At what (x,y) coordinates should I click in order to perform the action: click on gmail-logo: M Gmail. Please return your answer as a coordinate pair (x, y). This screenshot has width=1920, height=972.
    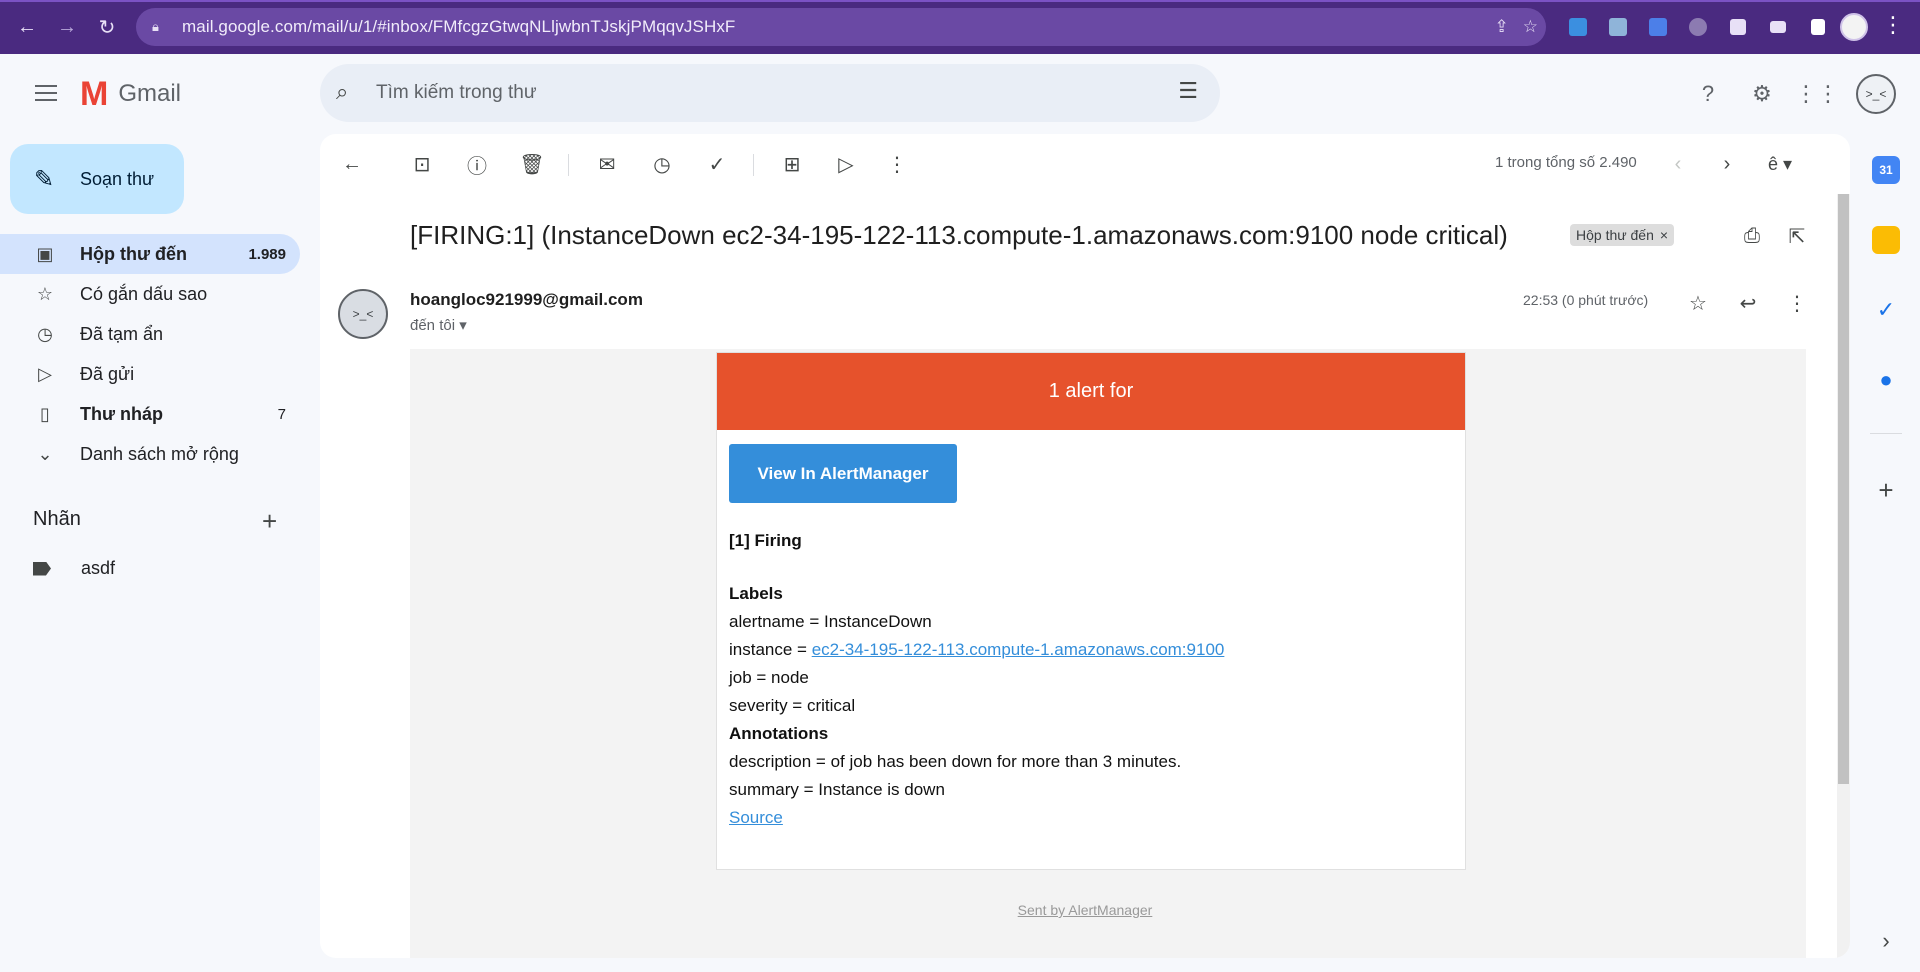
    Looking at the image, I should click on (130, 94).